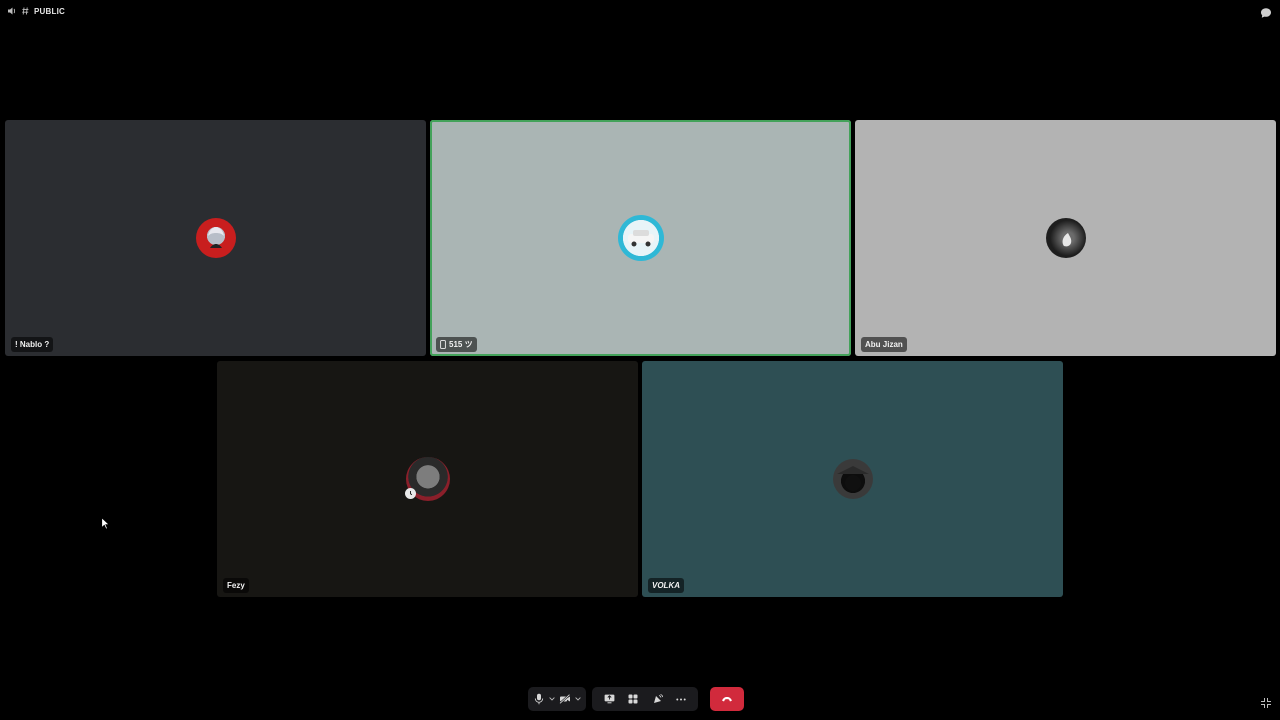 This screenshot has width=1280, height=720. I want to click on mobile-phone-icon, so click(443, 344).